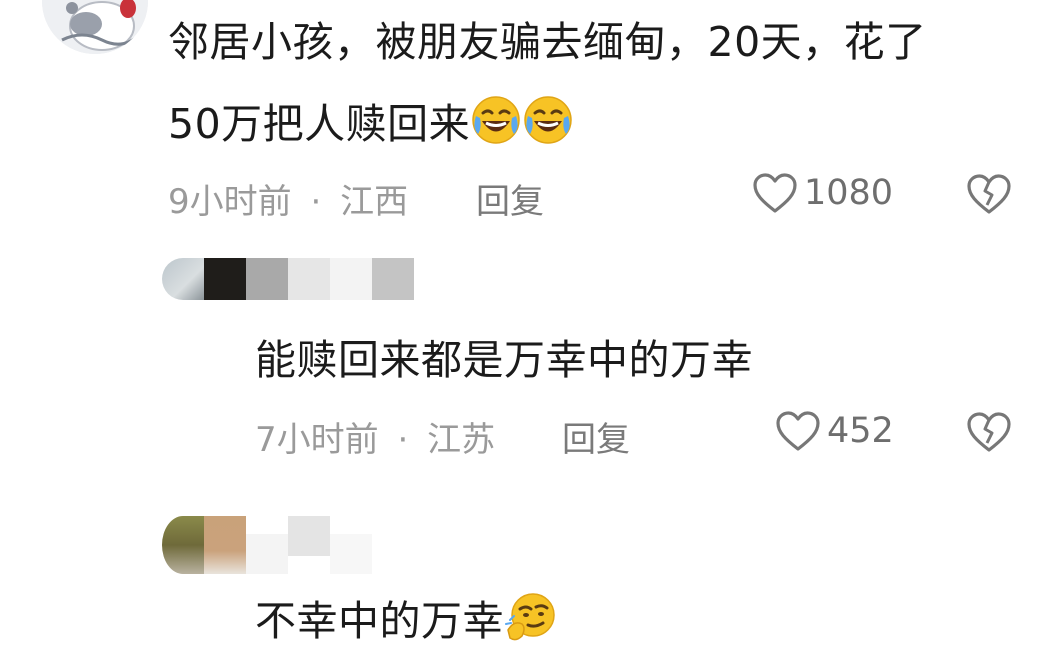  I want to click on reply-location: 江苏, so click(461, 440).